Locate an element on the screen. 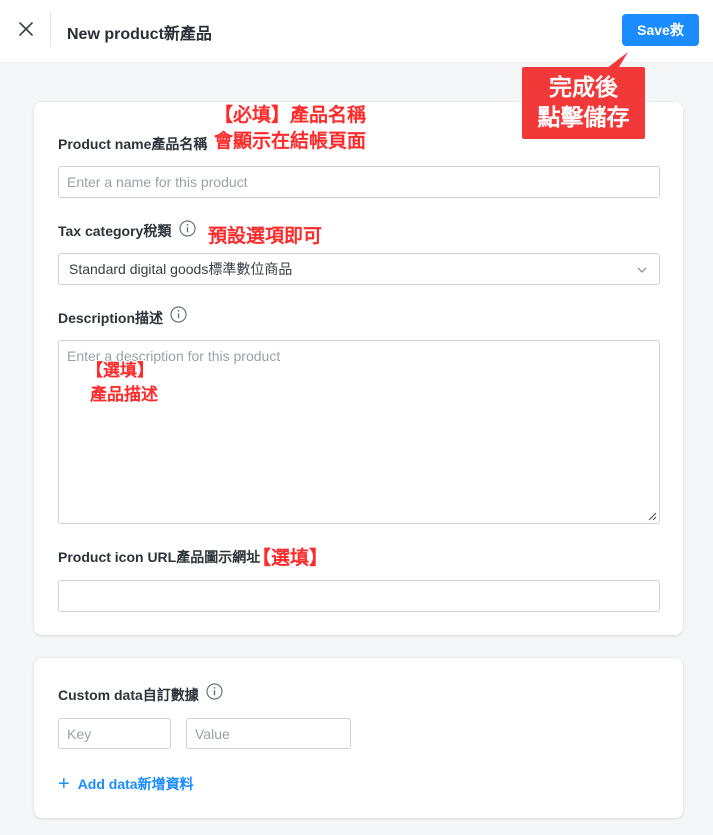 The width and height of the screenshot is (713, 835). save-callout-line2: 點擊儲存 is located at coordinates (583, 117).